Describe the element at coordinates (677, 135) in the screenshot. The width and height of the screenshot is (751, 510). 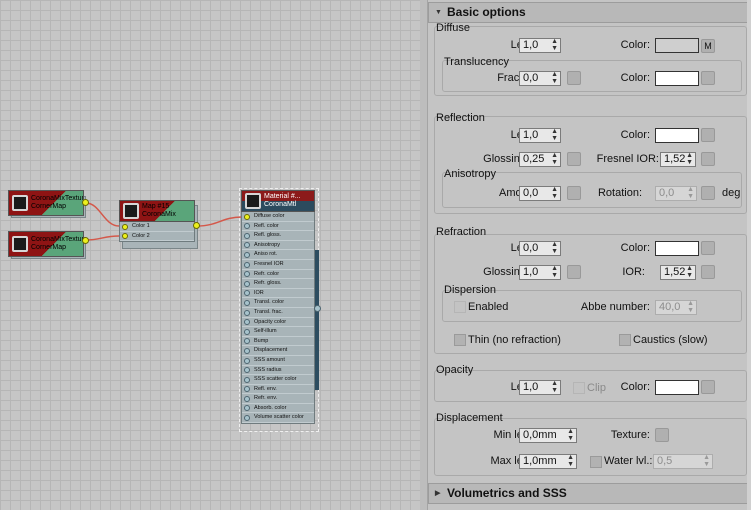
I see `reflection-color-swatch` at that location.